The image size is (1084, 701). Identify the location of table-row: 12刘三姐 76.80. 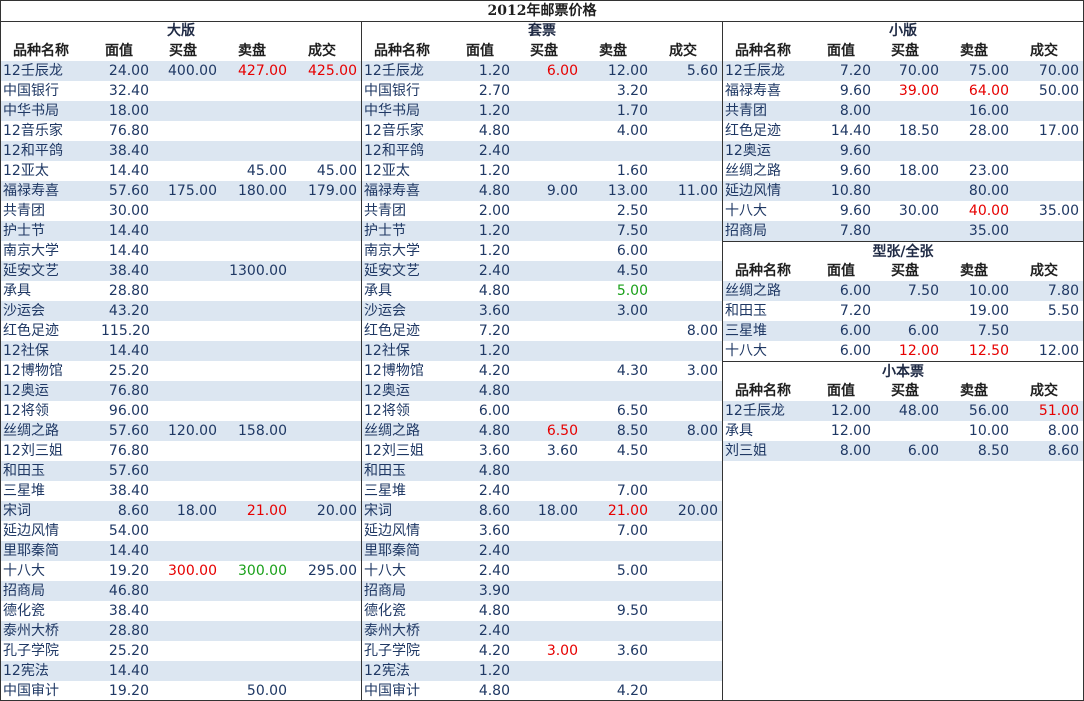
(181, 451).